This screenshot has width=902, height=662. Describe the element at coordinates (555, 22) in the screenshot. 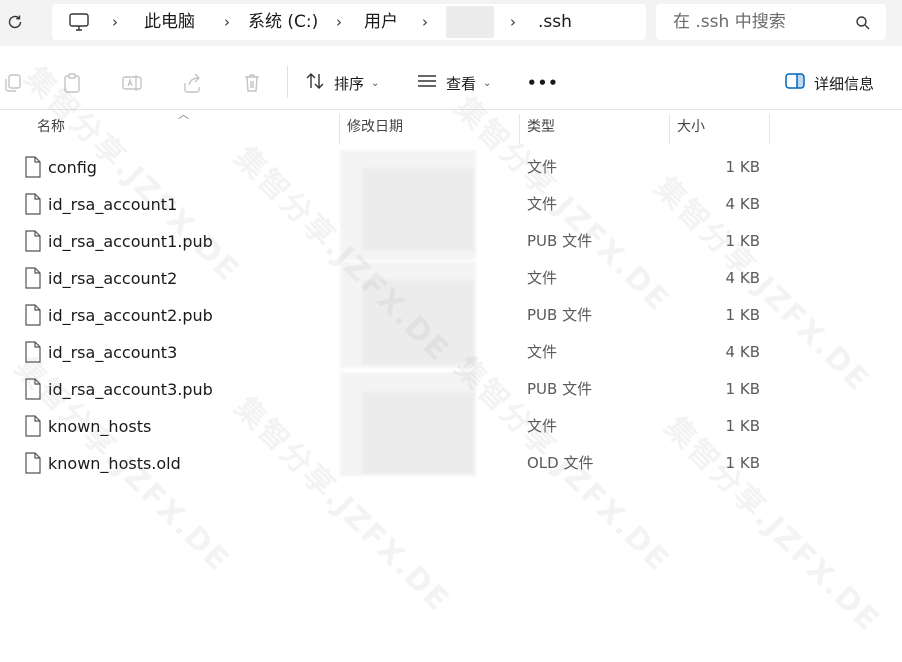

I see `breadcrumb-item-ssh: .ssh` at that location.